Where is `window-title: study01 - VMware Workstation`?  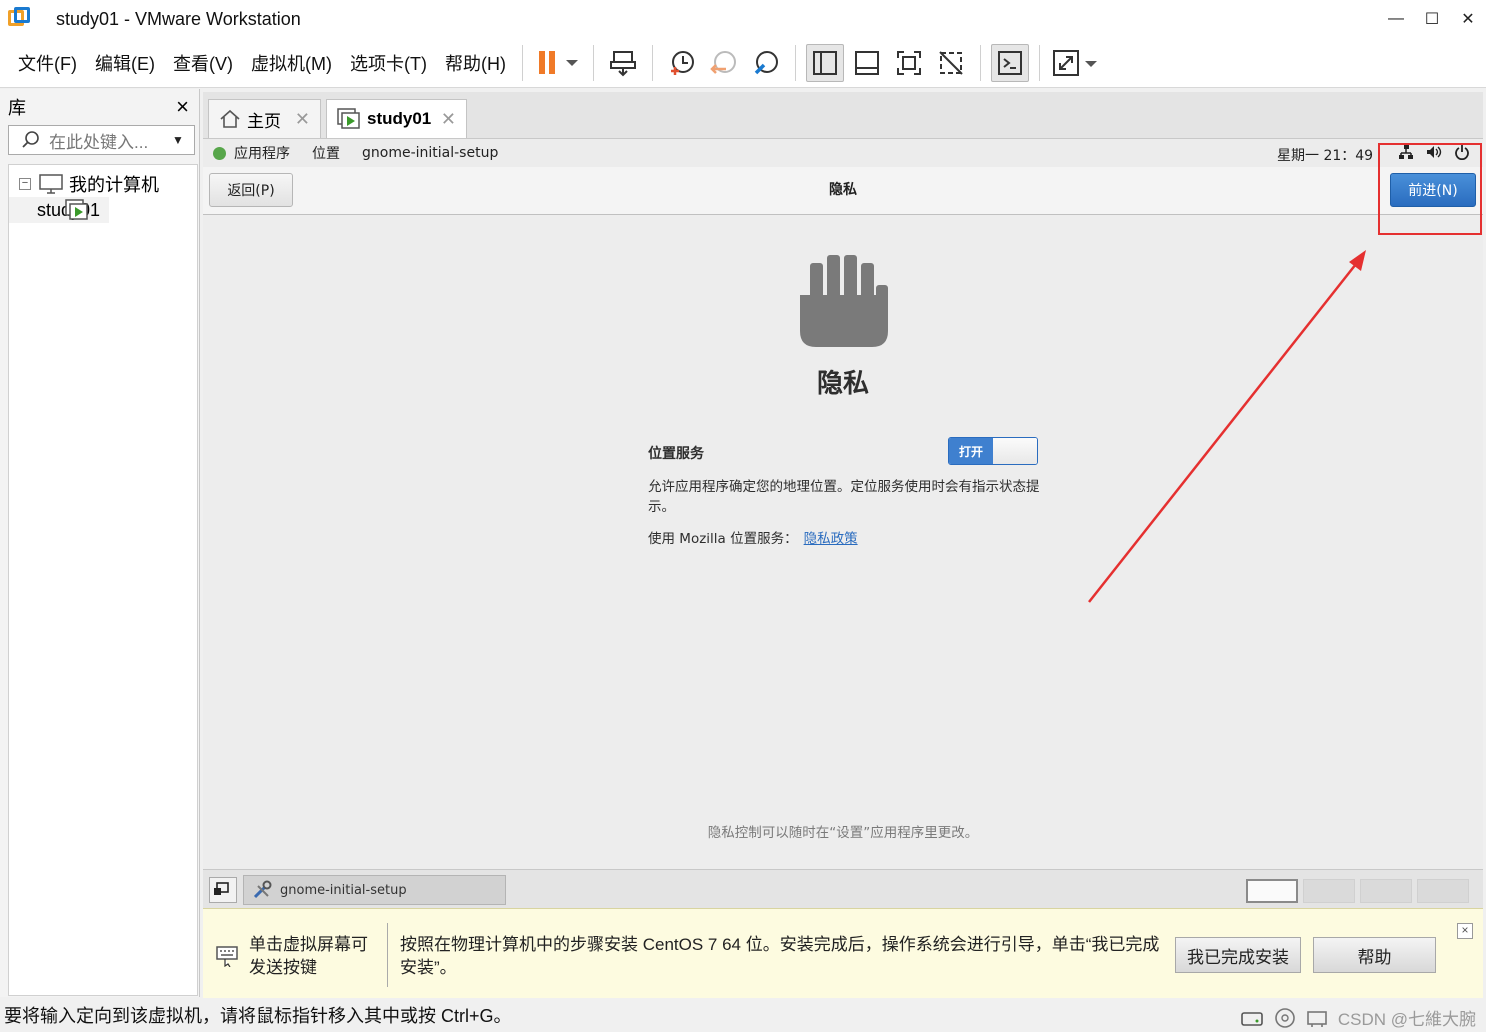 window-title: study01 - VMware Workstation is located at coordinates (178, 18).